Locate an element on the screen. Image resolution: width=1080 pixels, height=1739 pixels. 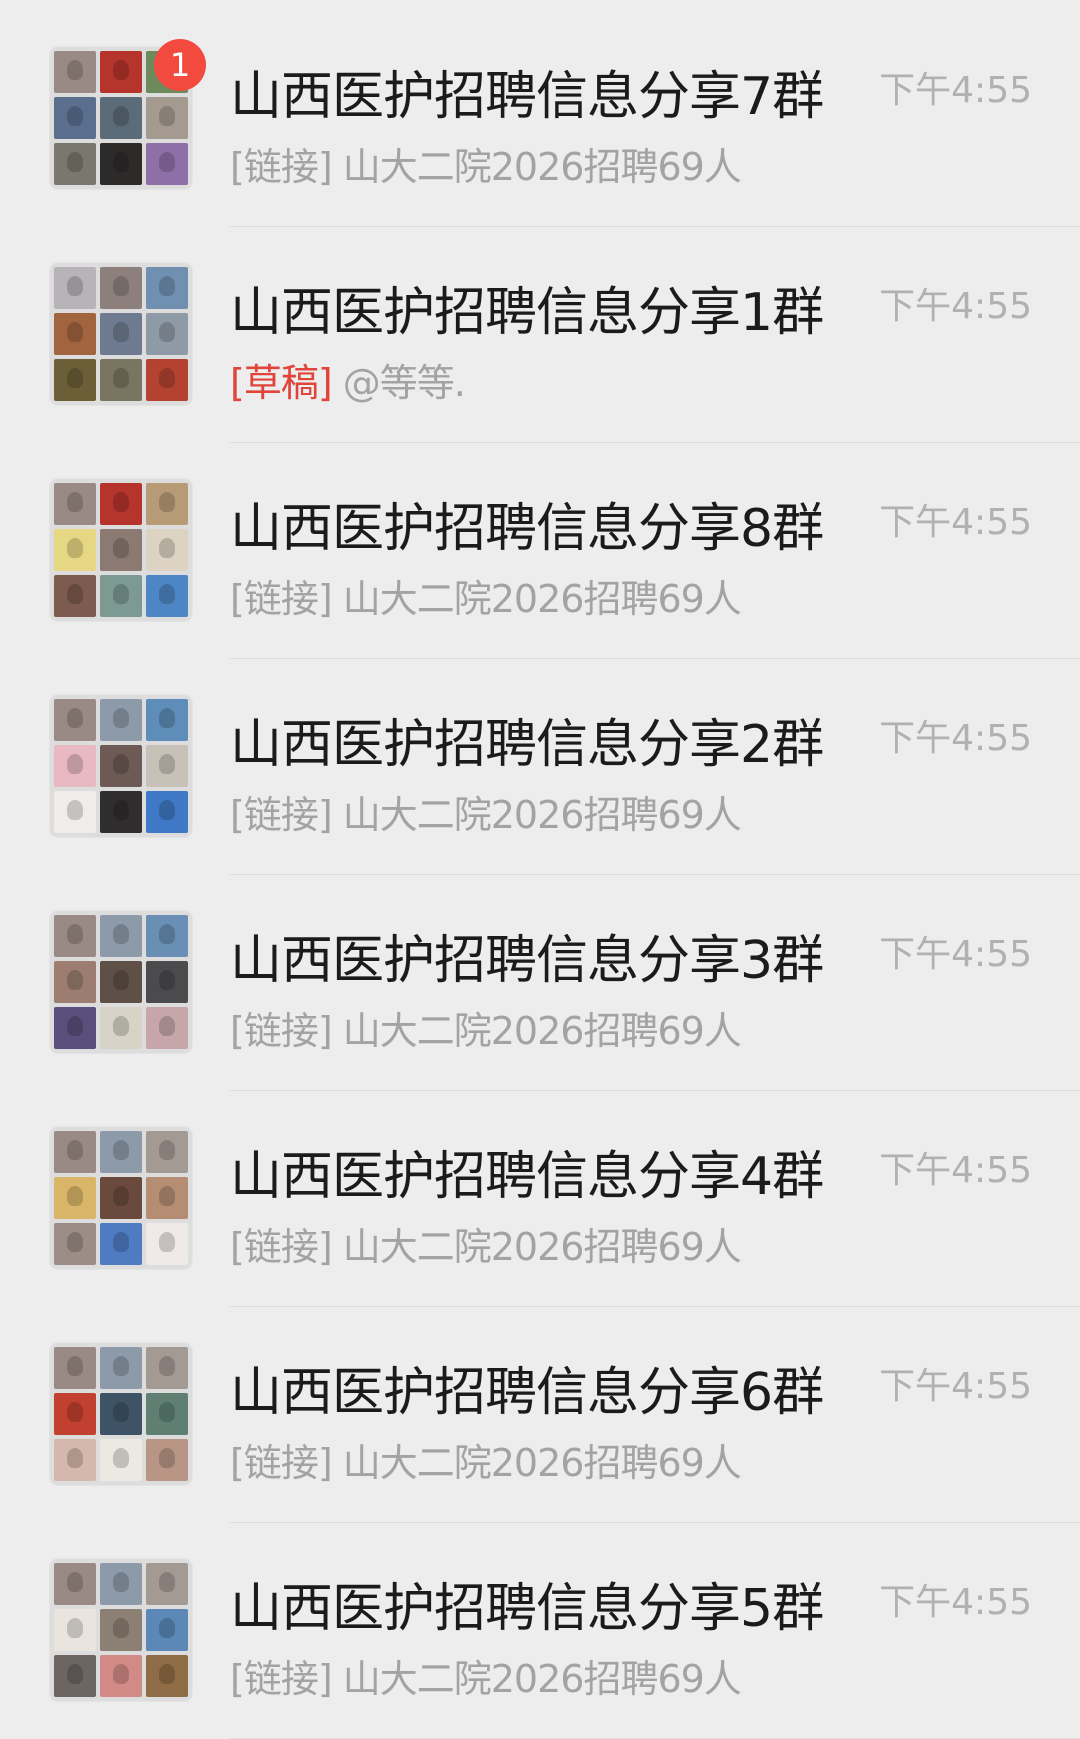
chat-row: 山西医护招聘信息分享2群 [链接] 山大二院2026招聘69人 下午4:55 is located at coordinates (540, 767).